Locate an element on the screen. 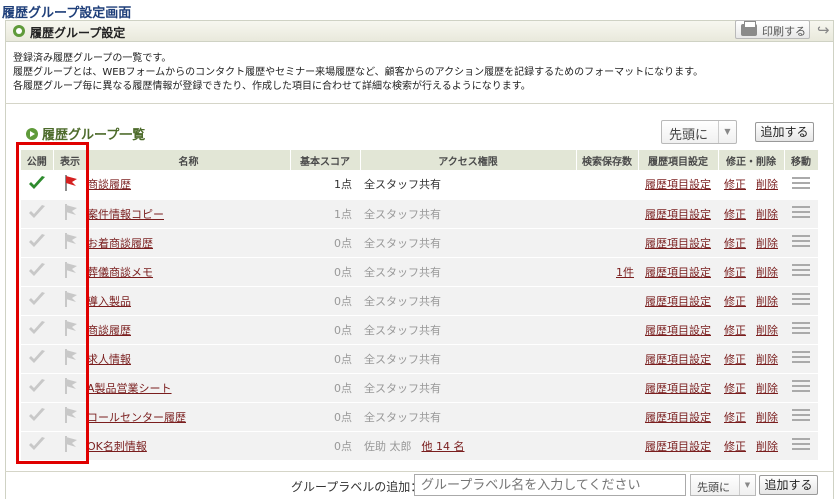  group-name-link: A製品営業シート is located at coordinates (129, 388).